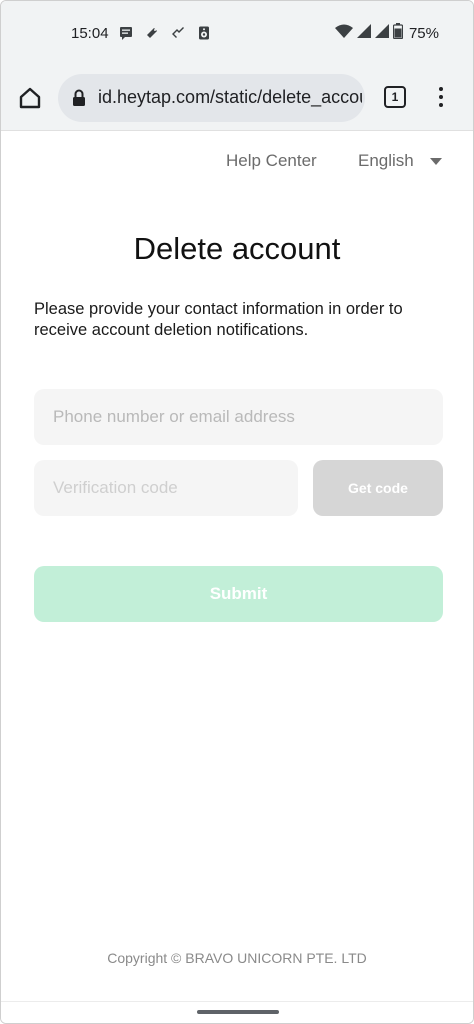  I want to click on home-gesture-handle, so click(238, 1012).